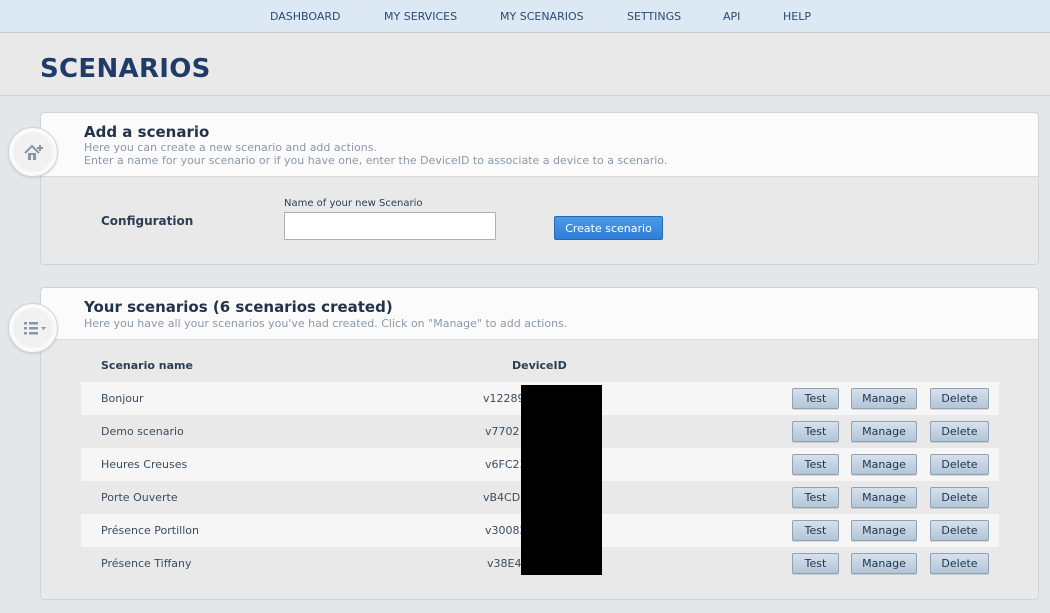 This screenshot has width=1050, height=613. Describe the element at coordinates (146, 563) in the screenshot. I see `scenario-name: Présence Tiffany` at that location.